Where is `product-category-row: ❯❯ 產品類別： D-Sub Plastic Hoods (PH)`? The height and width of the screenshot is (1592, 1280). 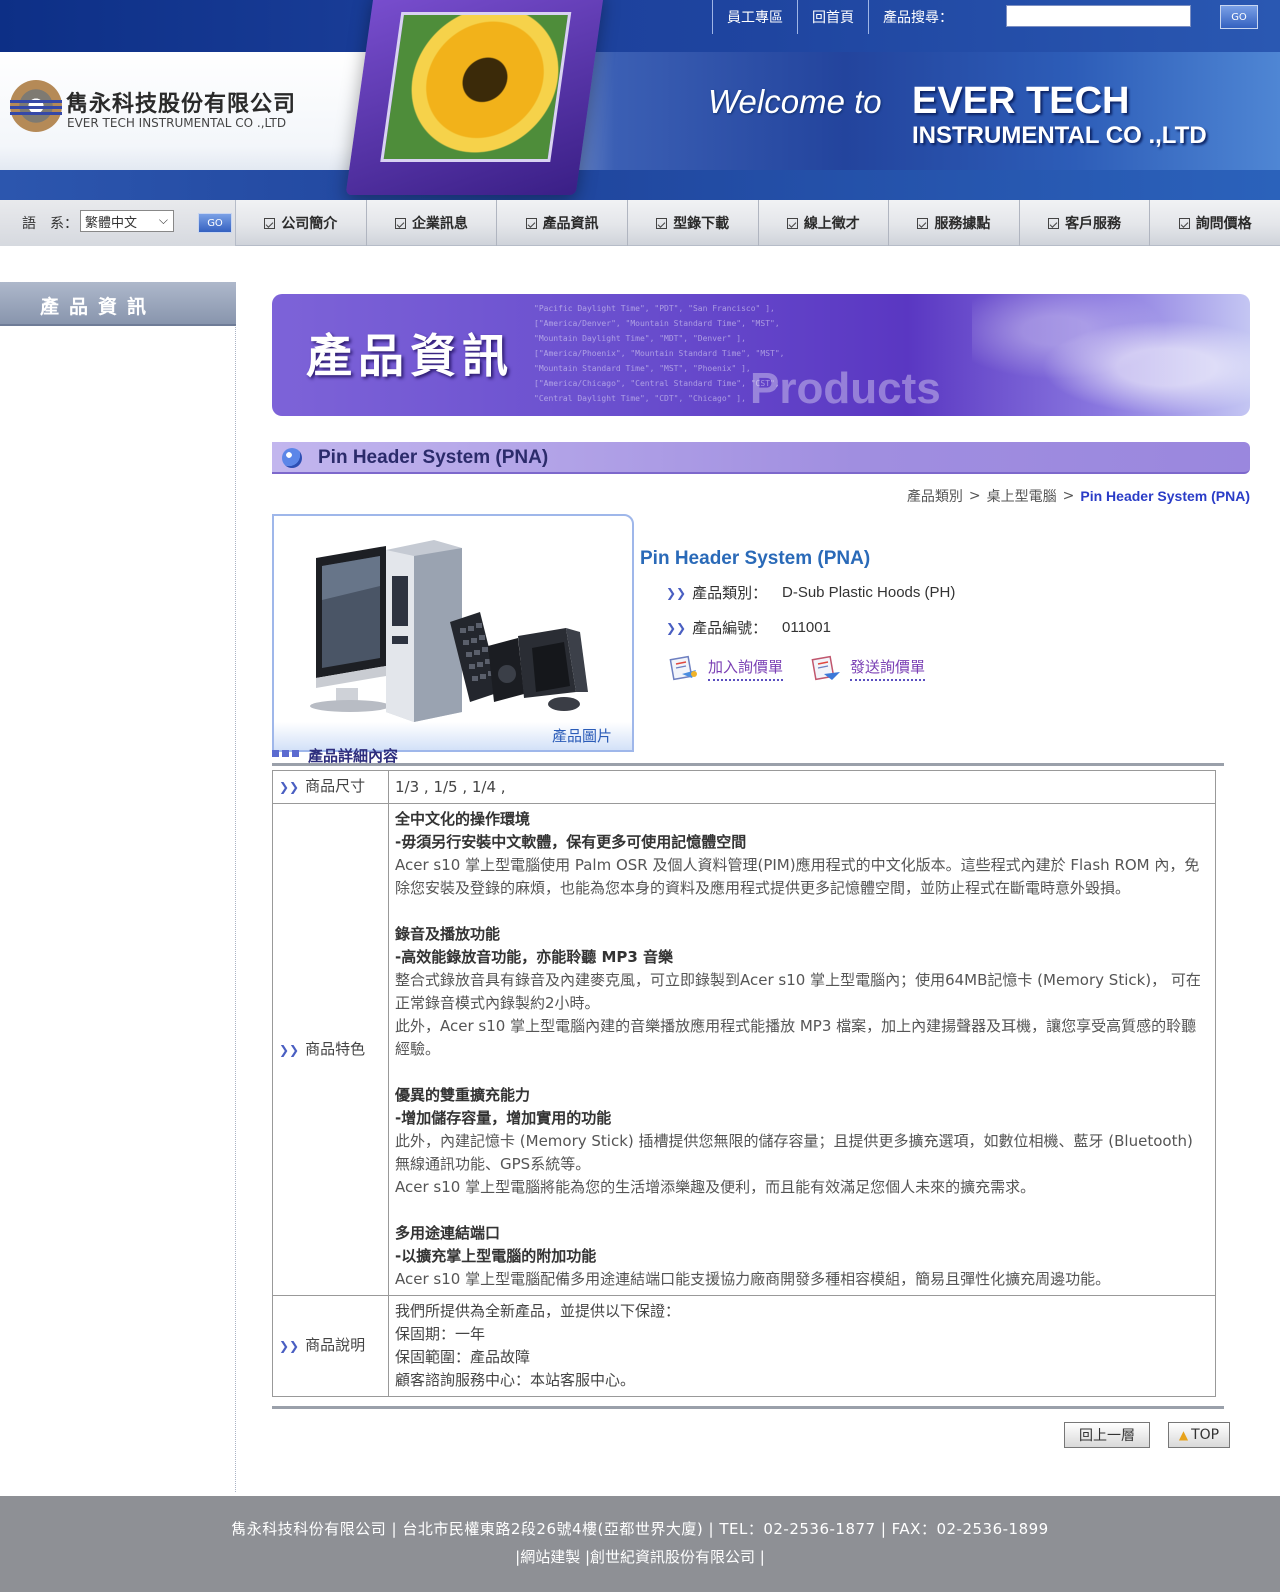
product-category-row: ❯❯ 產品類別： D-Sub Plastic Hoods (PH) is located at coordinates (810, 592).